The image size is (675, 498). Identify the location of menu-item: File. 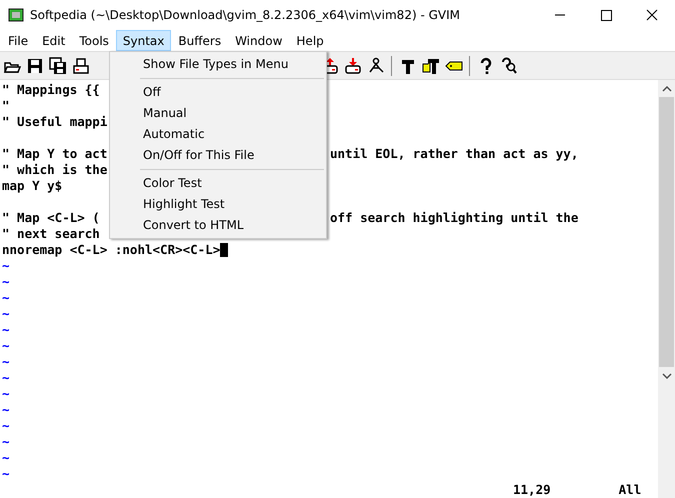
(18, 40).